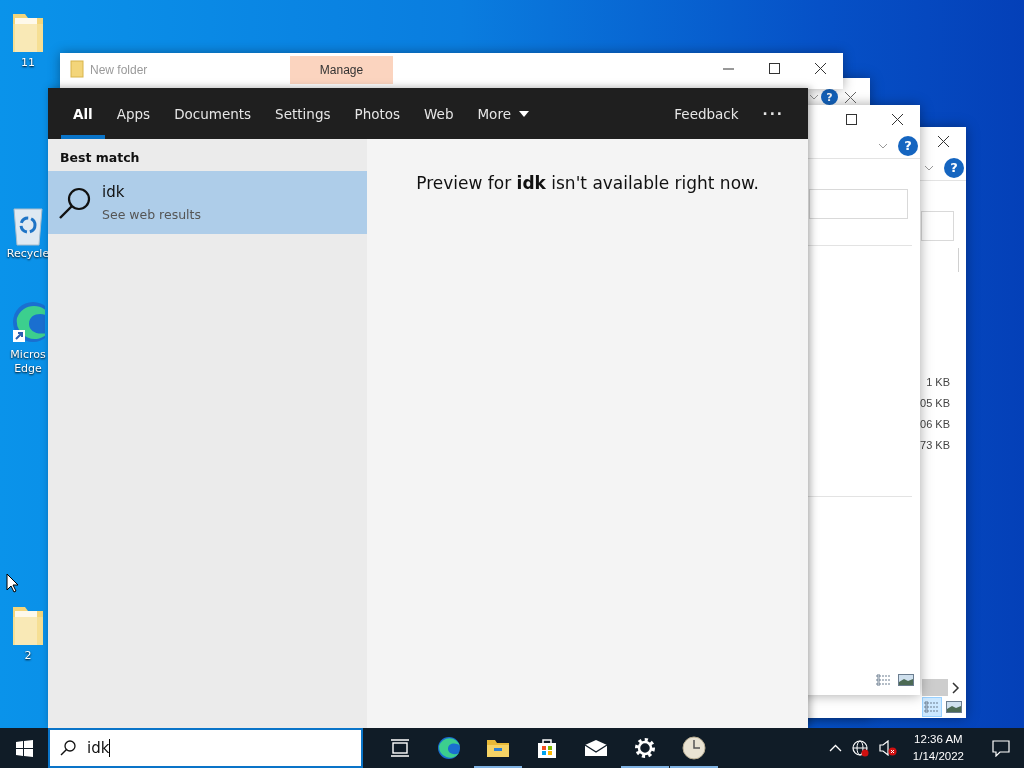  I want to click on search-result: idk See web results, so click(207, 202).